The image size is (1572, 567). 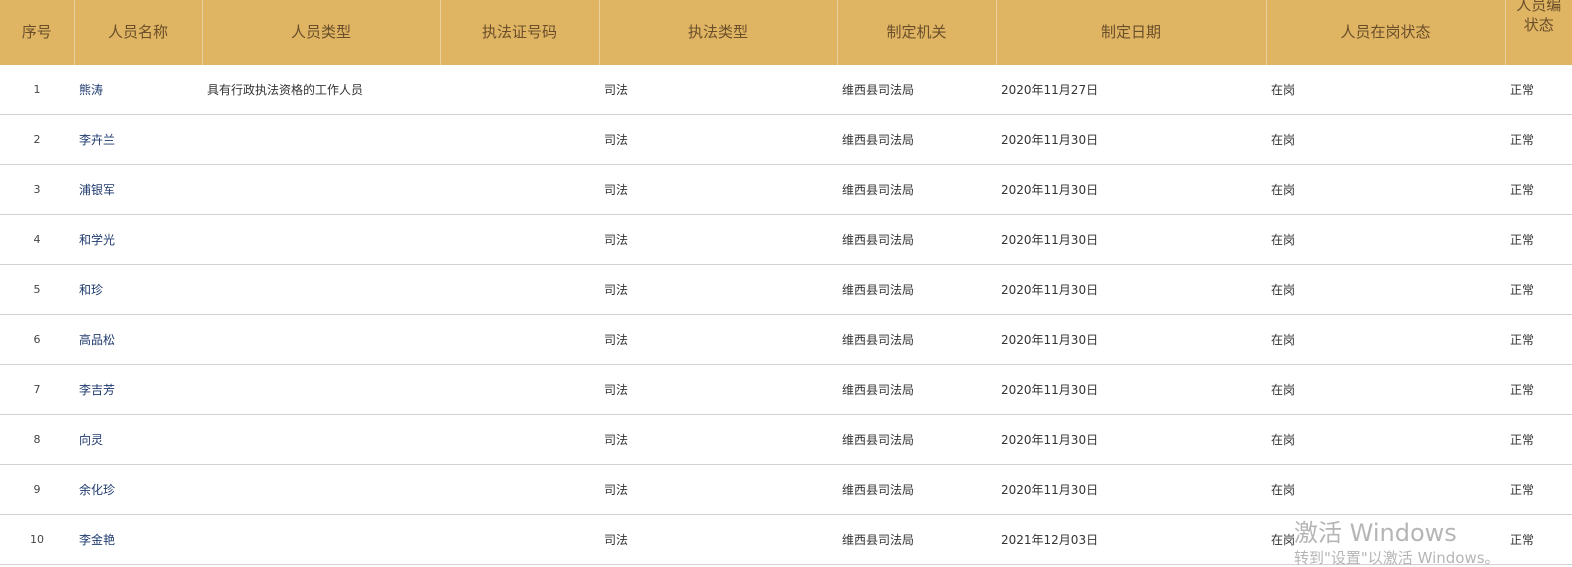 I want to click on person-name-link: 浦银军, so click(x=97, y=190).